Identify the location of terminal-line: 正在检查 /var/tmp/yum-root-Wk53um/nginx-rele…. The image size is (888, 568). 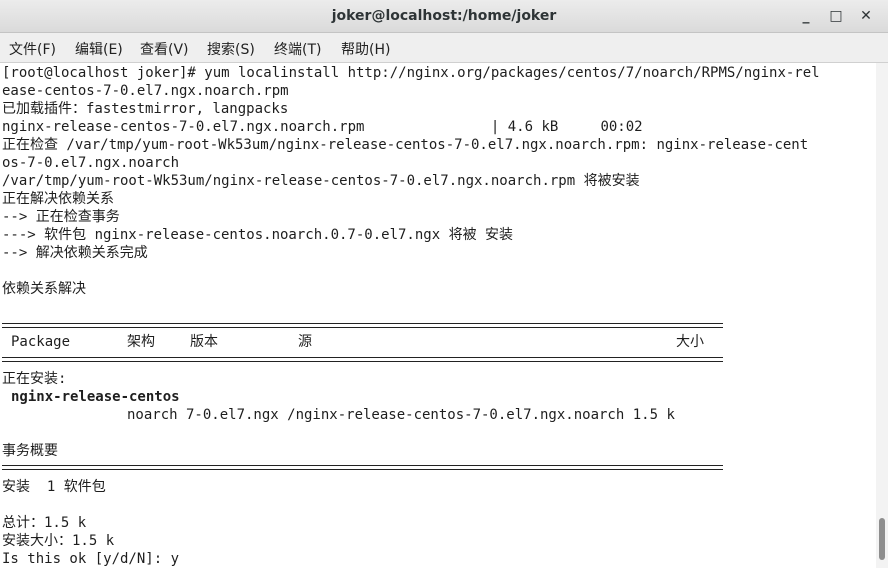
(405, 145).